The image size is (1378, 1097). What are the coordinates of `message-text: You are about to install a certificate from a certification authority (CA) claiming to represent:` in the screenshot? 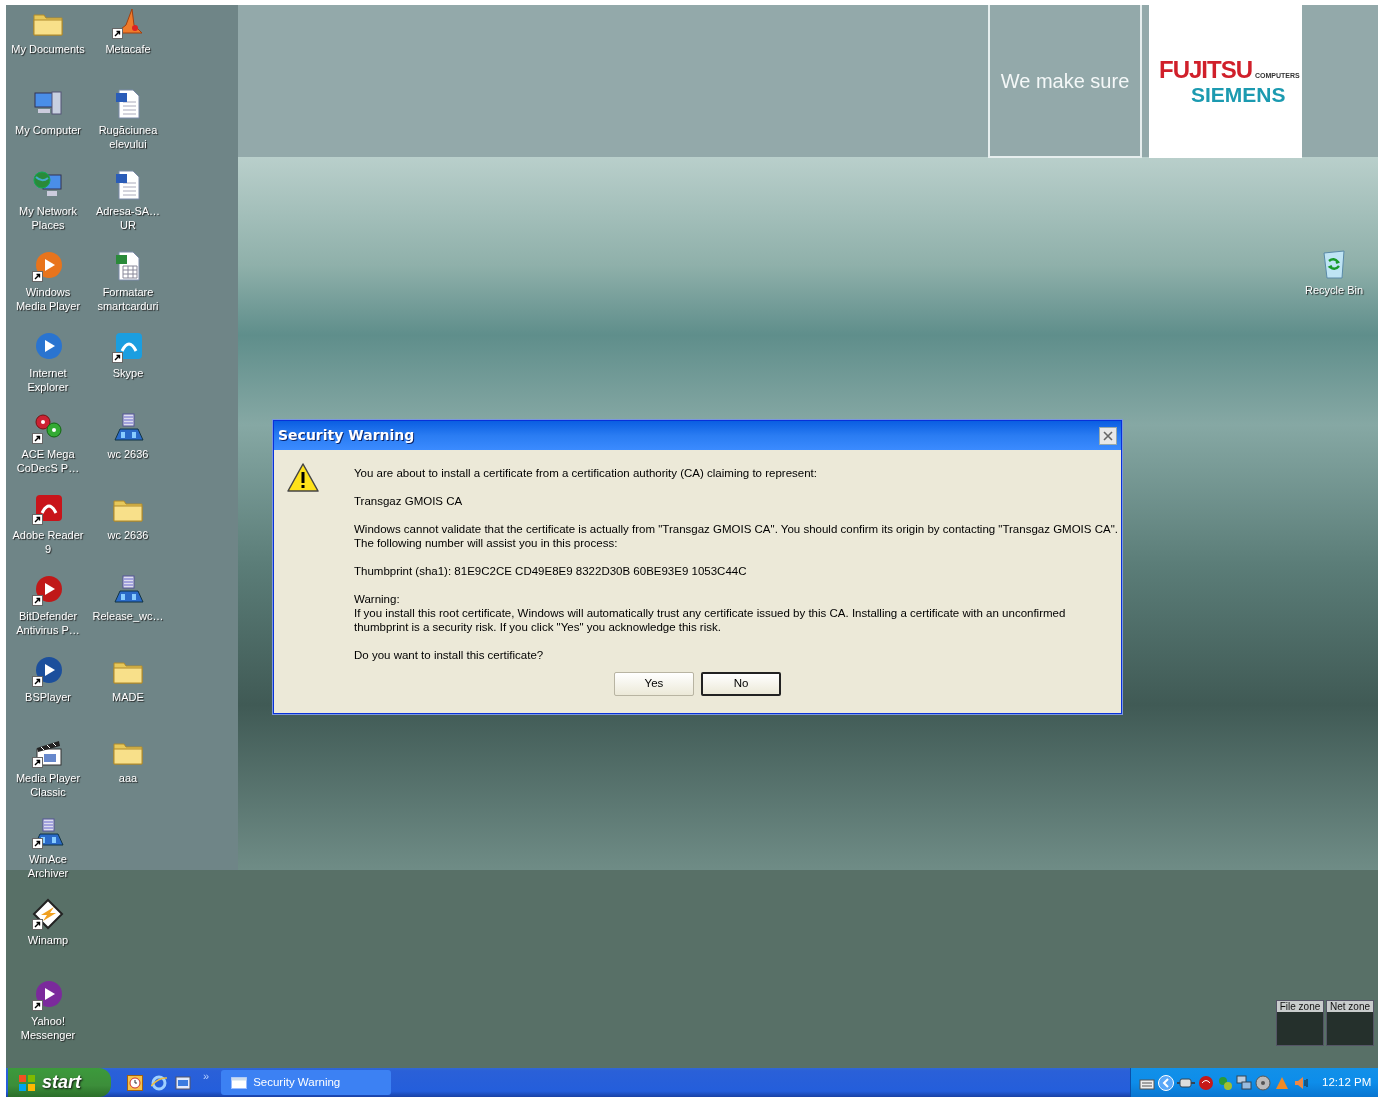 It's located at (586, 473).